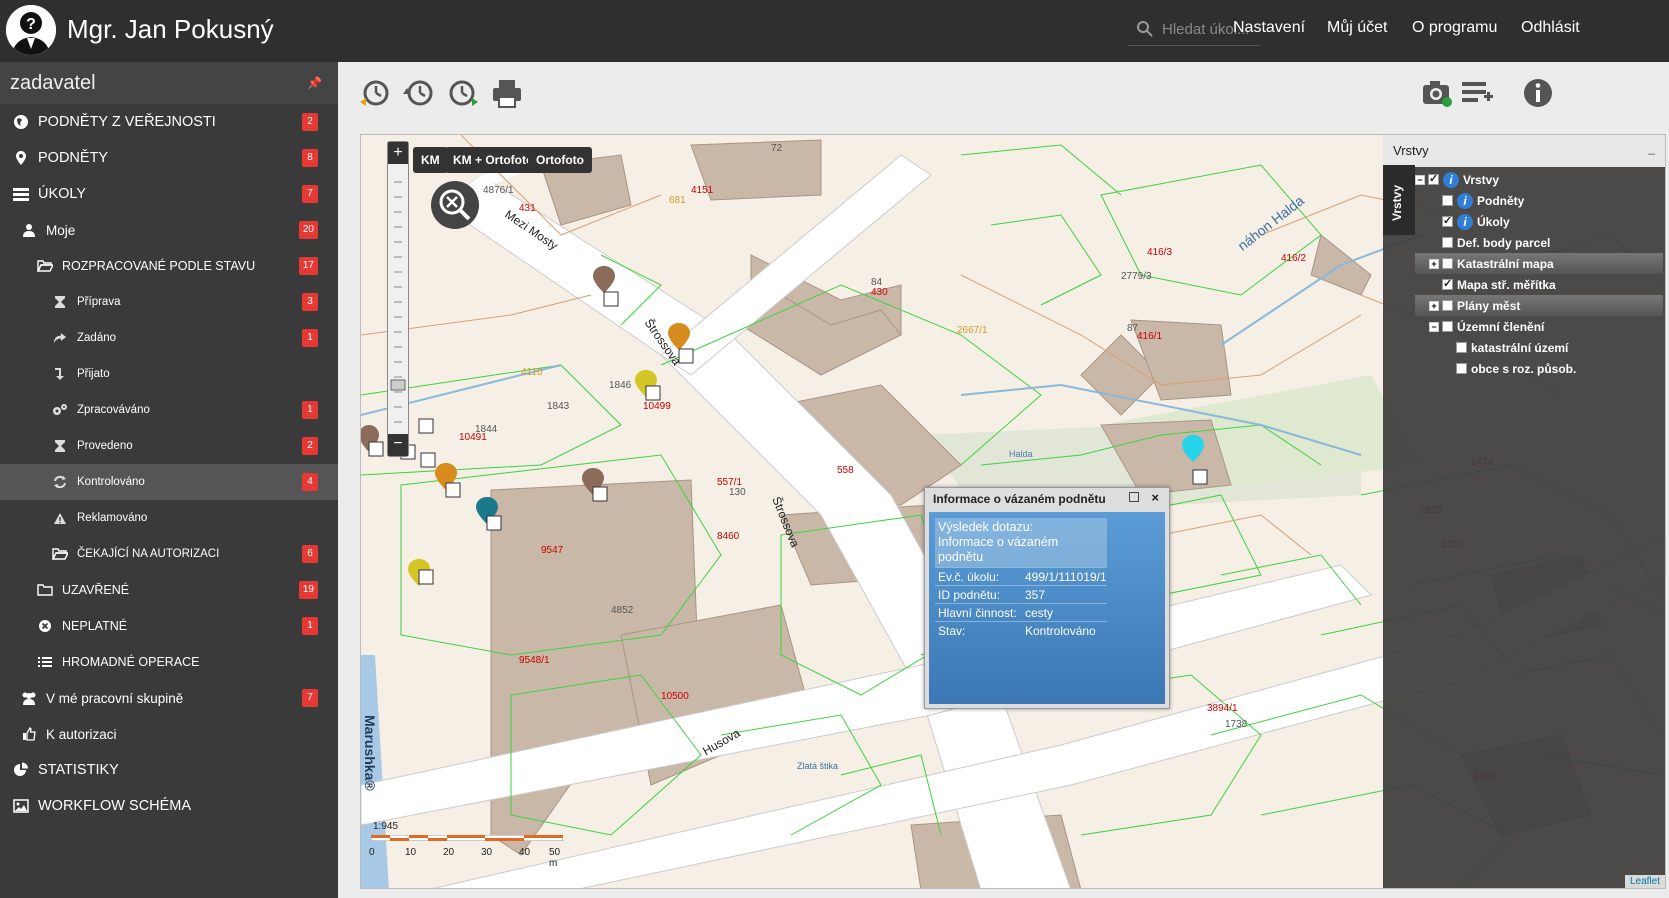 The width and height of the screenshot is (1669, 898). Describe the element at coordinates (45, 662) in the screenshot. I see `list-icon` at that location.